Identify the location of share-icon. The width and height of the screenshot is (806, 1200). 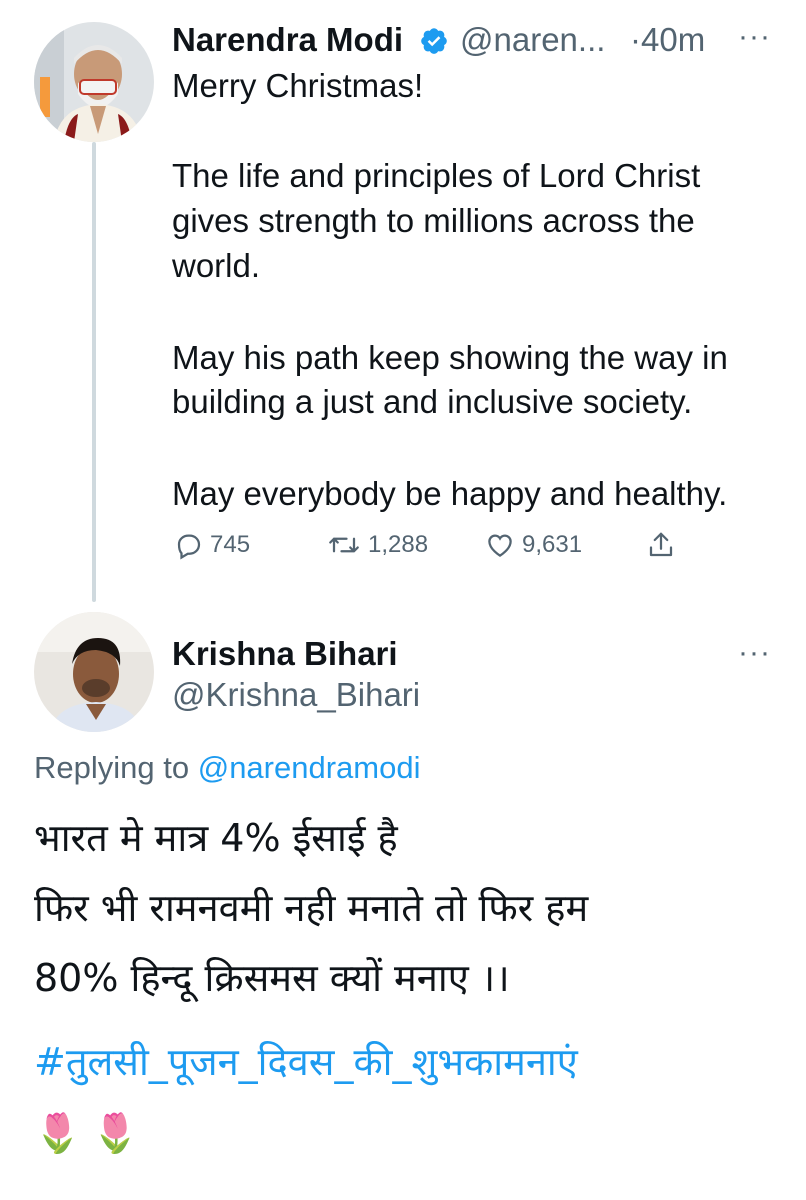
(661, 544).